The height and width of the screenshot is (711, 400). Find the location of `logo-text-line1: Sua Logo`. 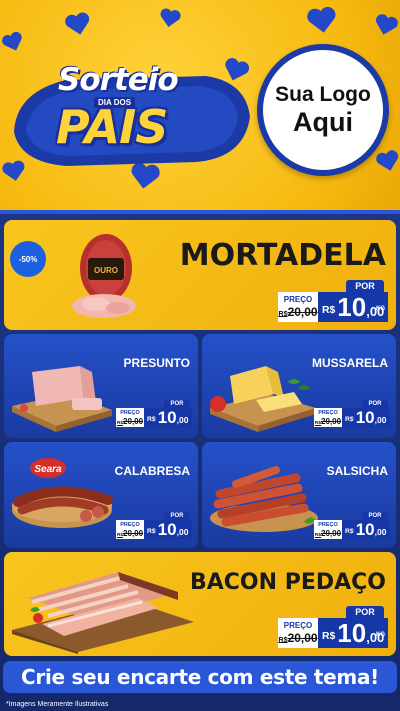

logo-text-line1: Sua Logo is located at coordinates (323, 94).